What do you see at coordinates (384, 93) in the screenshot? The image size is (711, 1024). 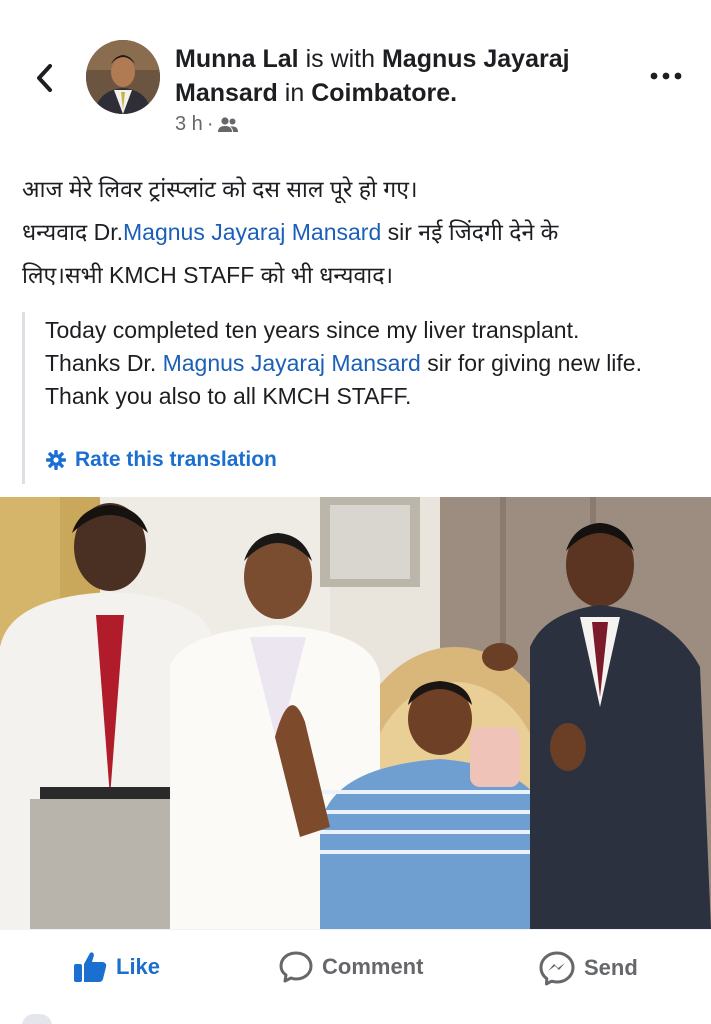 I see `location: Coimbatore.` at bounding box center [384, 93].